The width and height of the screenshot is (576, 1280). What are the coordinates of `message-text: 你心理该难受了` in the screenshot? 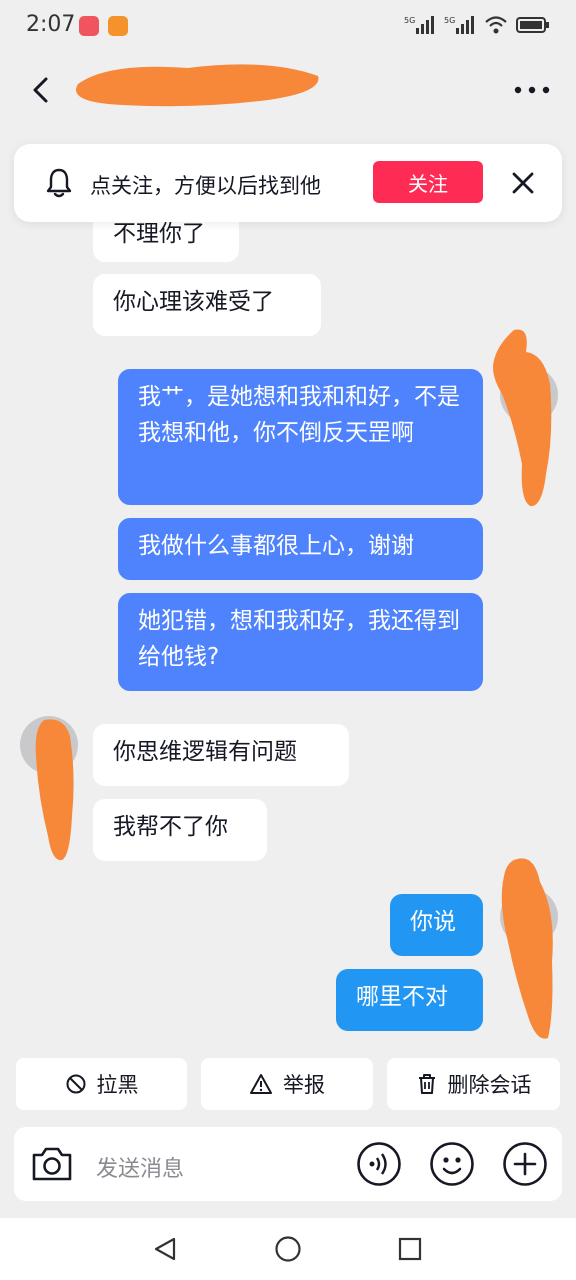 It's located at (193, 302).